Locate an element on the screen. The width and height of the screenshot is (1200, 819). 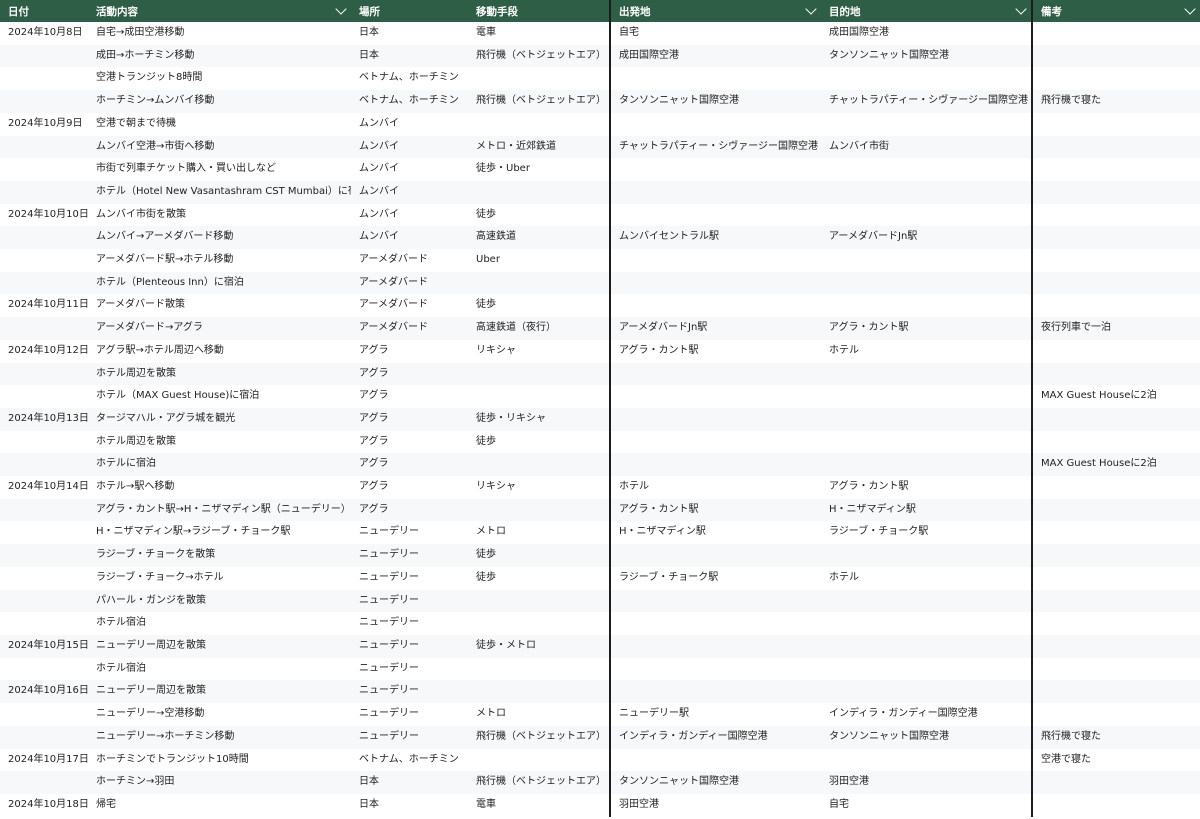
cell-departure: ホテル is located at coordinates (715, 487).